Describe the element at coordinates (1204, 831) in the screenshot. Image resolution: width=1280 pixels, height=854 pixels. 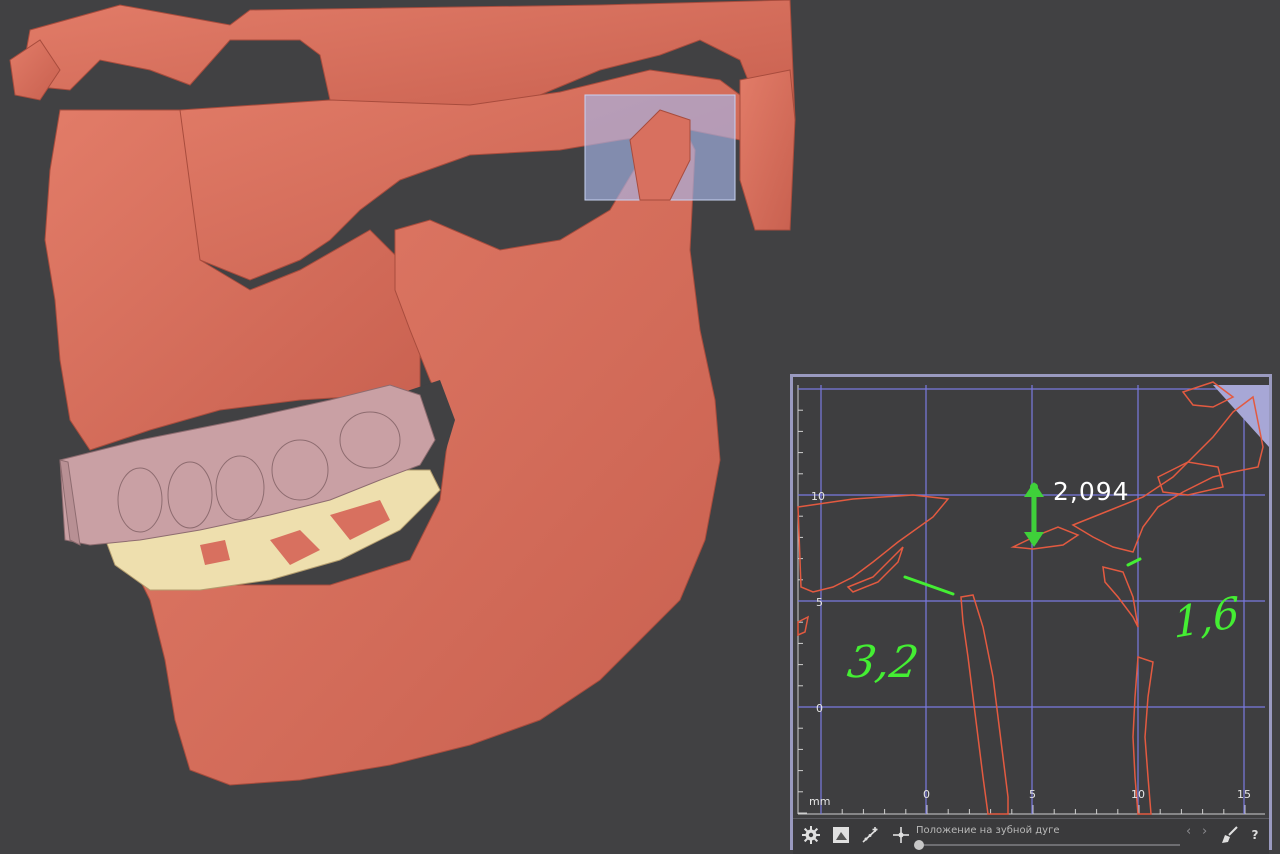
I see `next-arrow: ›` at that location.